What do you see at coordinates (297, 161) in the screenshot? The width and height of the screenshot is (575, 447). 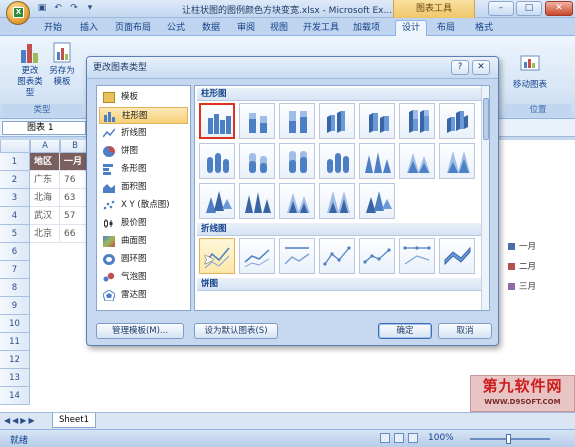 I see `percent-stacked-cylinder-option` at bounding box center [297, 161].